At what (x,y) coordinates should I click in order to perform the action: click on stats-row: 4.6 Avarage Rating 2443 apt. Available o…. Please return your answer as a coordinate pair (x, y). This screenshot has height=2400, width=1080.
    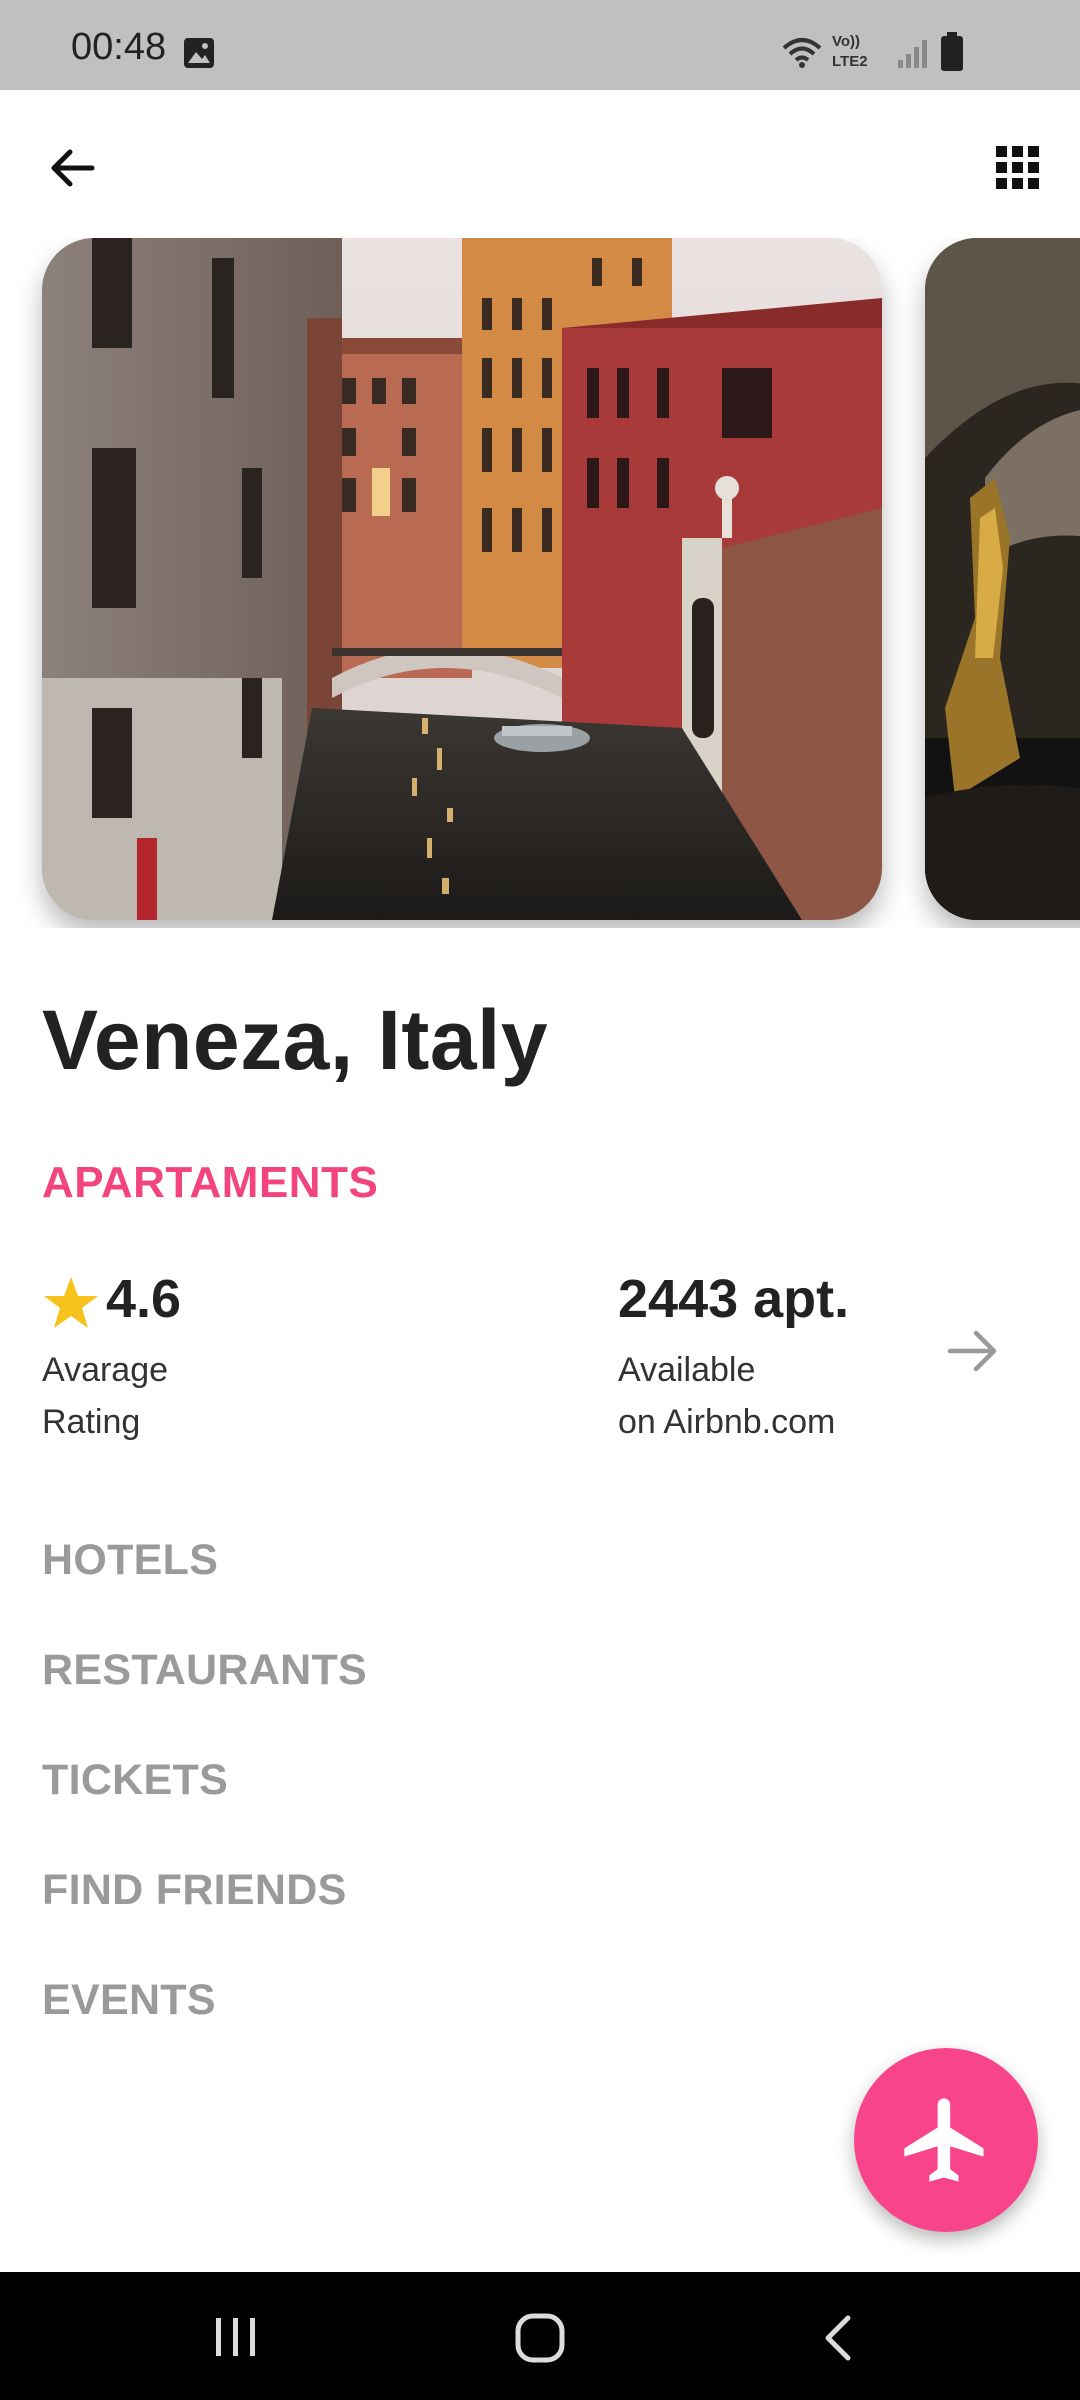
    Looking at the image, I should click on (542, 1358).